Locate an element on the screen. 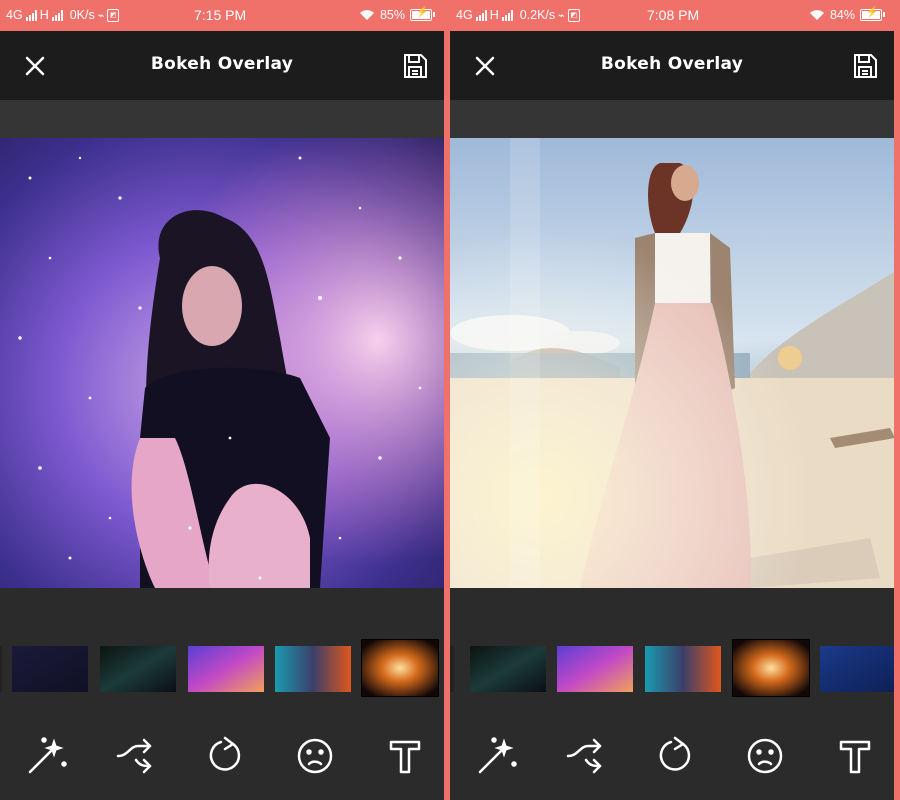  clock: 7:15 PM is located at coordinates (220, 15).